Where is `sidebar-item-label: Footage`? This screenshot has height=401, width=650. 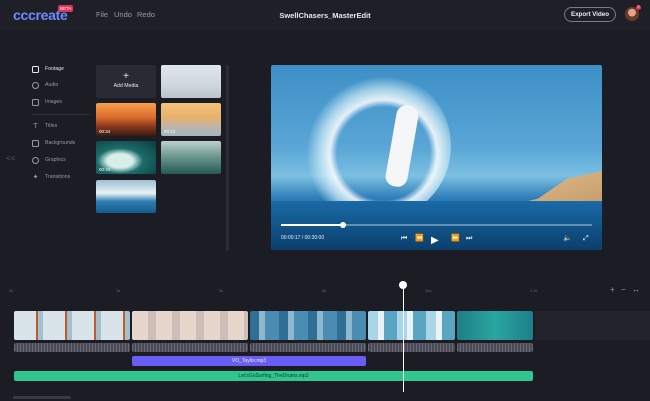
sidebar-item-label: Footage is located at coordinates (55, 69).